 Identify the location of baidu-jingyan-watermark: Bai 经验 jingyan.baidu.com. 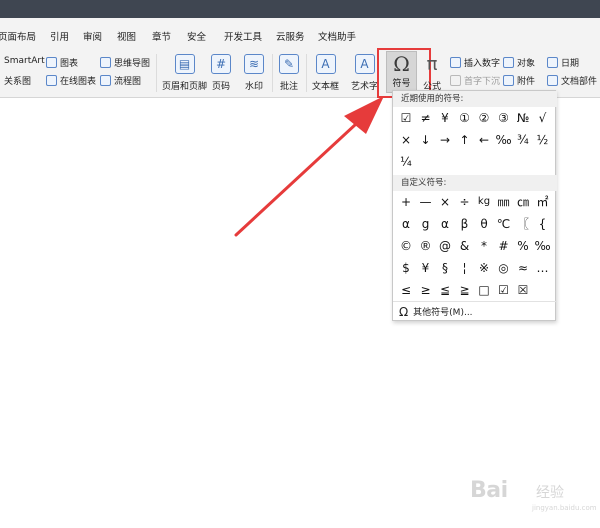
(533, 495).